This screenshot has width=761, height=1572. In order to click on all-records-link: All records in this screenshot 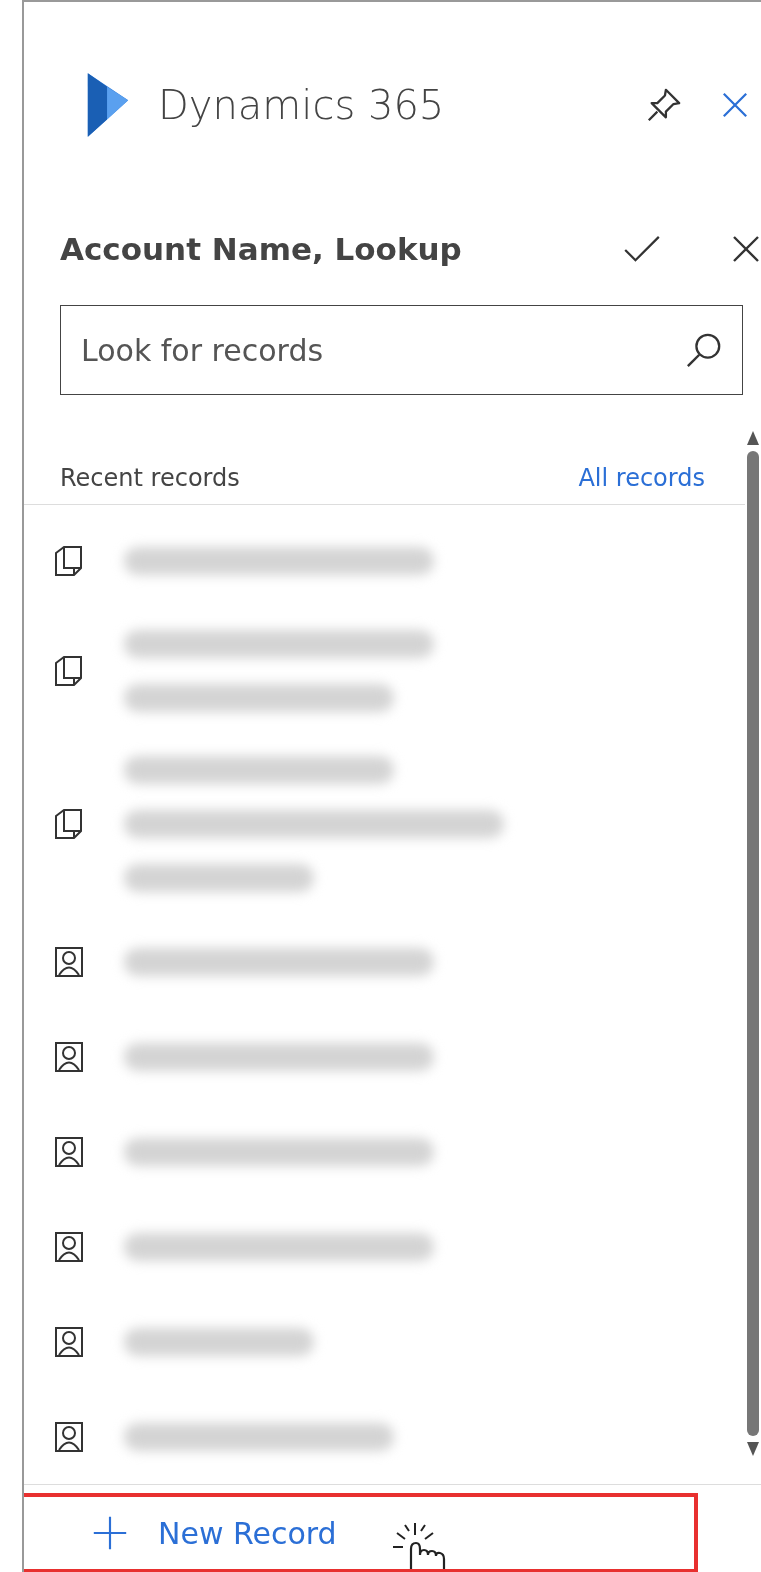, I will do `click(641, 477)`.